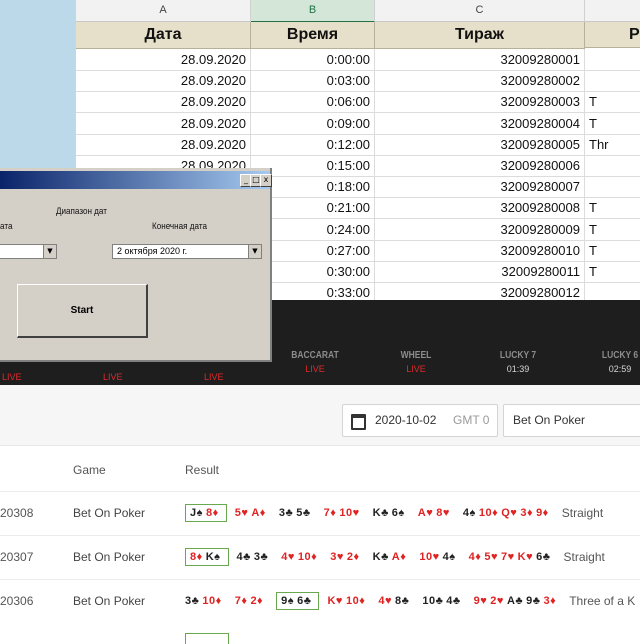  Describe the element at coordinates (89, 470) in the screenshot. I see `column-header-game: Game` at that location.